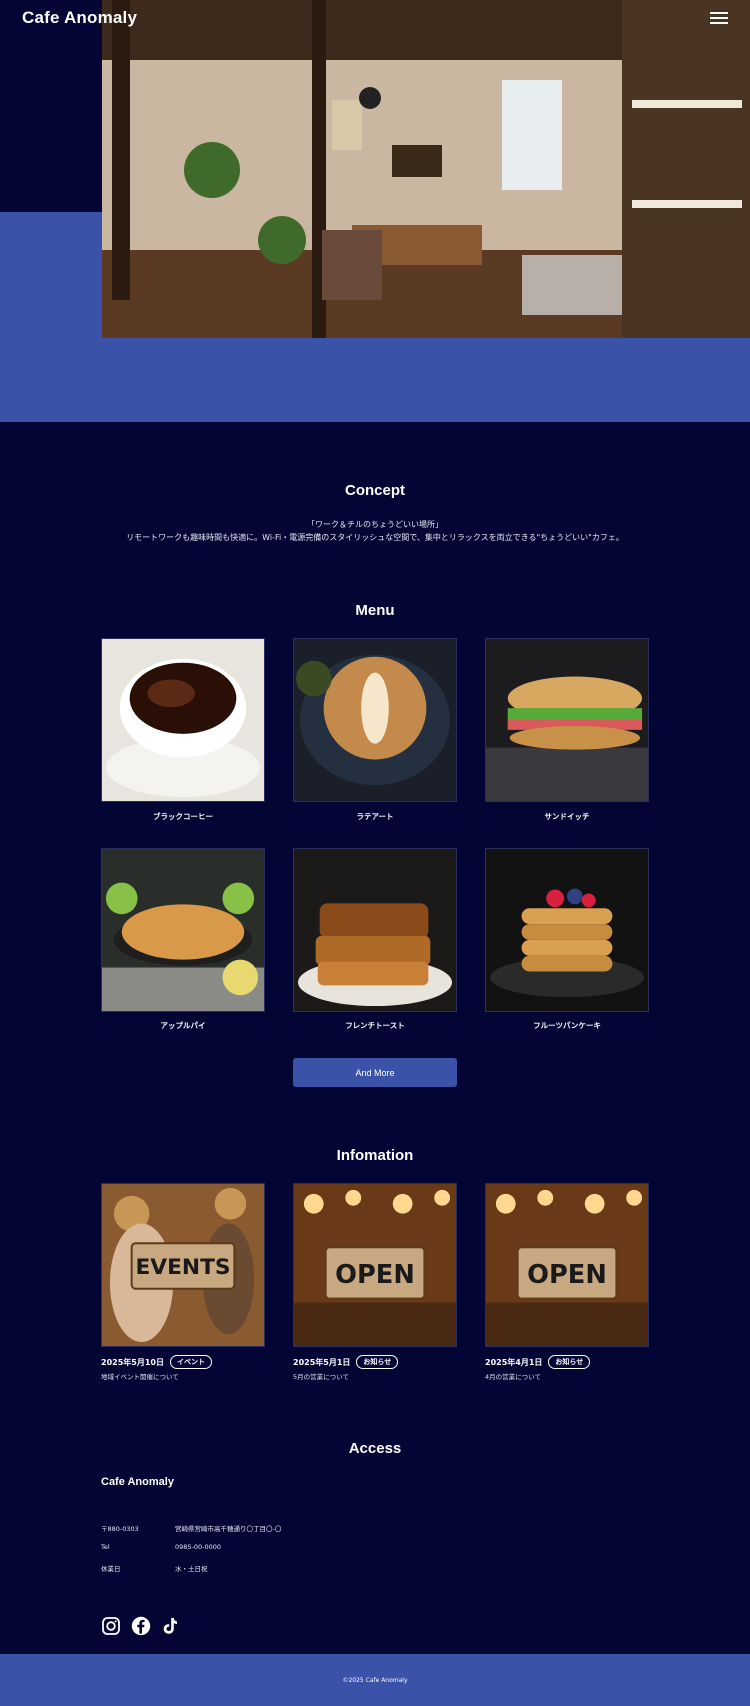  What do you see at coordinates (51, 106) in the screenshot?
I see `hero-dark-panel` at bounding box center [51, 106].